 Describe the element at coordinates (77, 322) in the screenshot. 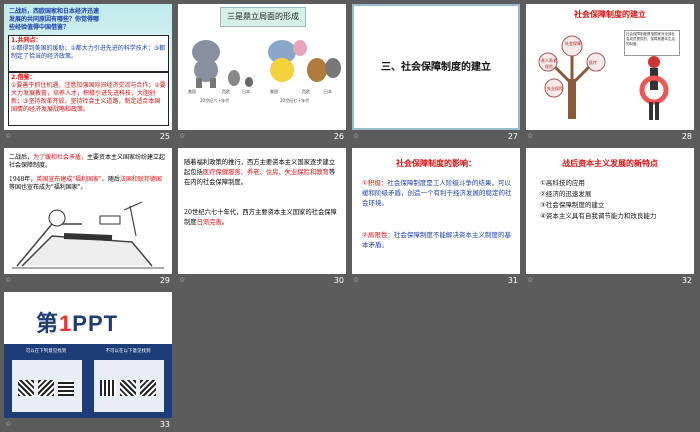

I see `brand-logo: 第1PPT` at that location.